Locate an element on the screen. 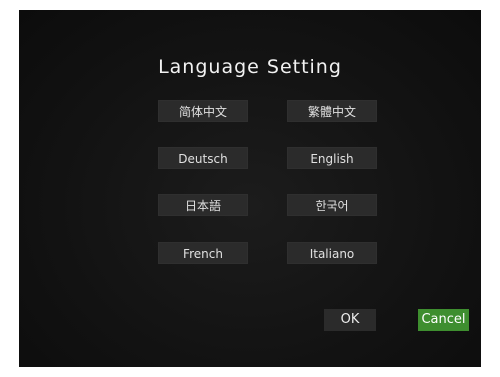 This screenshot has height=377, width=500. language-option-italiano: Italiano is located at coordinates (332, 253).